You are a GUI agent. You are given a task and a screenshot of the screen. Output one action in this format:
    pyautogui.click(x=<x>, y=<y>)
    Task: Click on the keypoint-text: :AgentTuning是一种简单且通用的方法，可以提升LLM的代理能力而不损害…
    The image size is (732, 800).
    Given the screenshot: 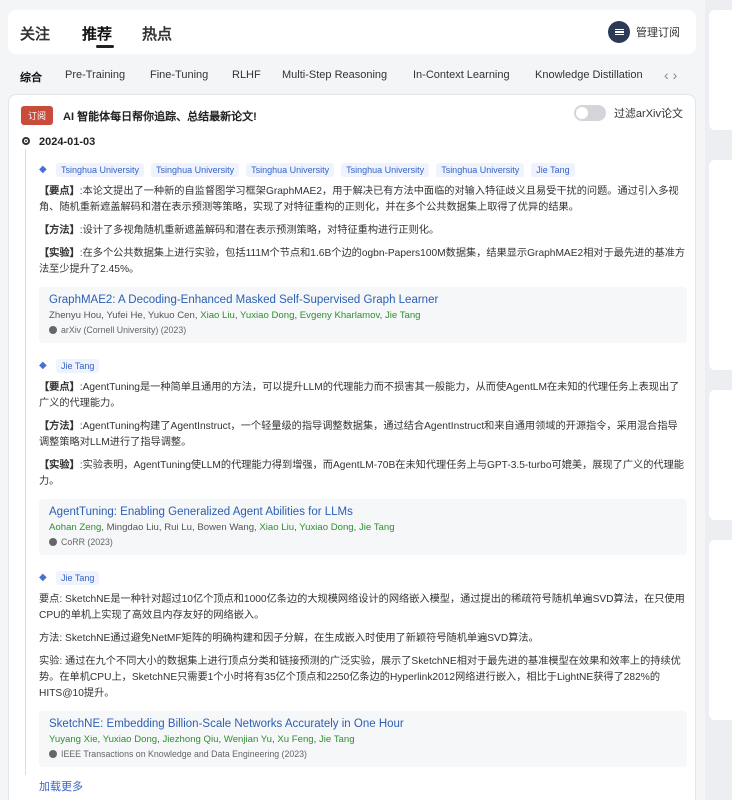 What is the action you would take?
    pyautogui.click(x=359, y=395)
    